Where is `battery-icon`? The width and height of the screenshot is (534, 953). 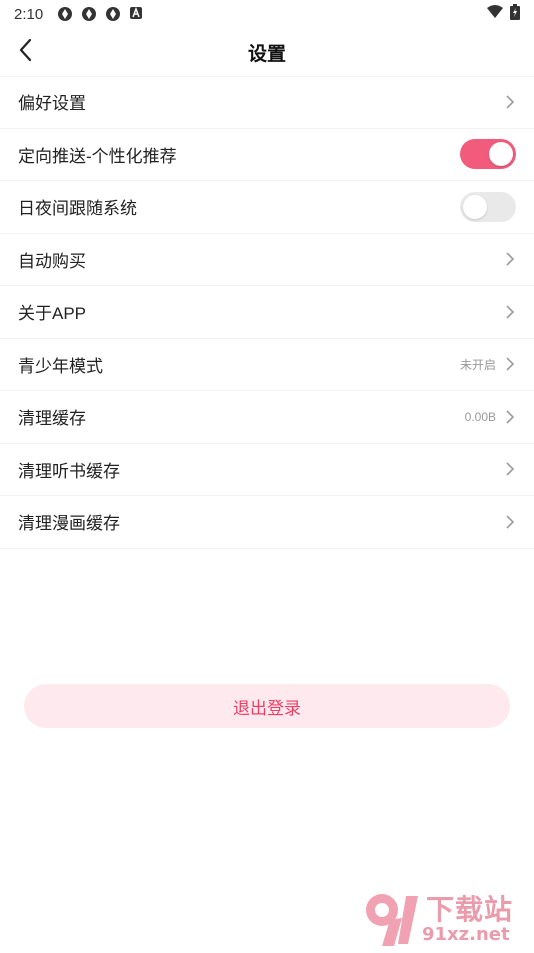 battery-icon is located at coordinates (515, 14).